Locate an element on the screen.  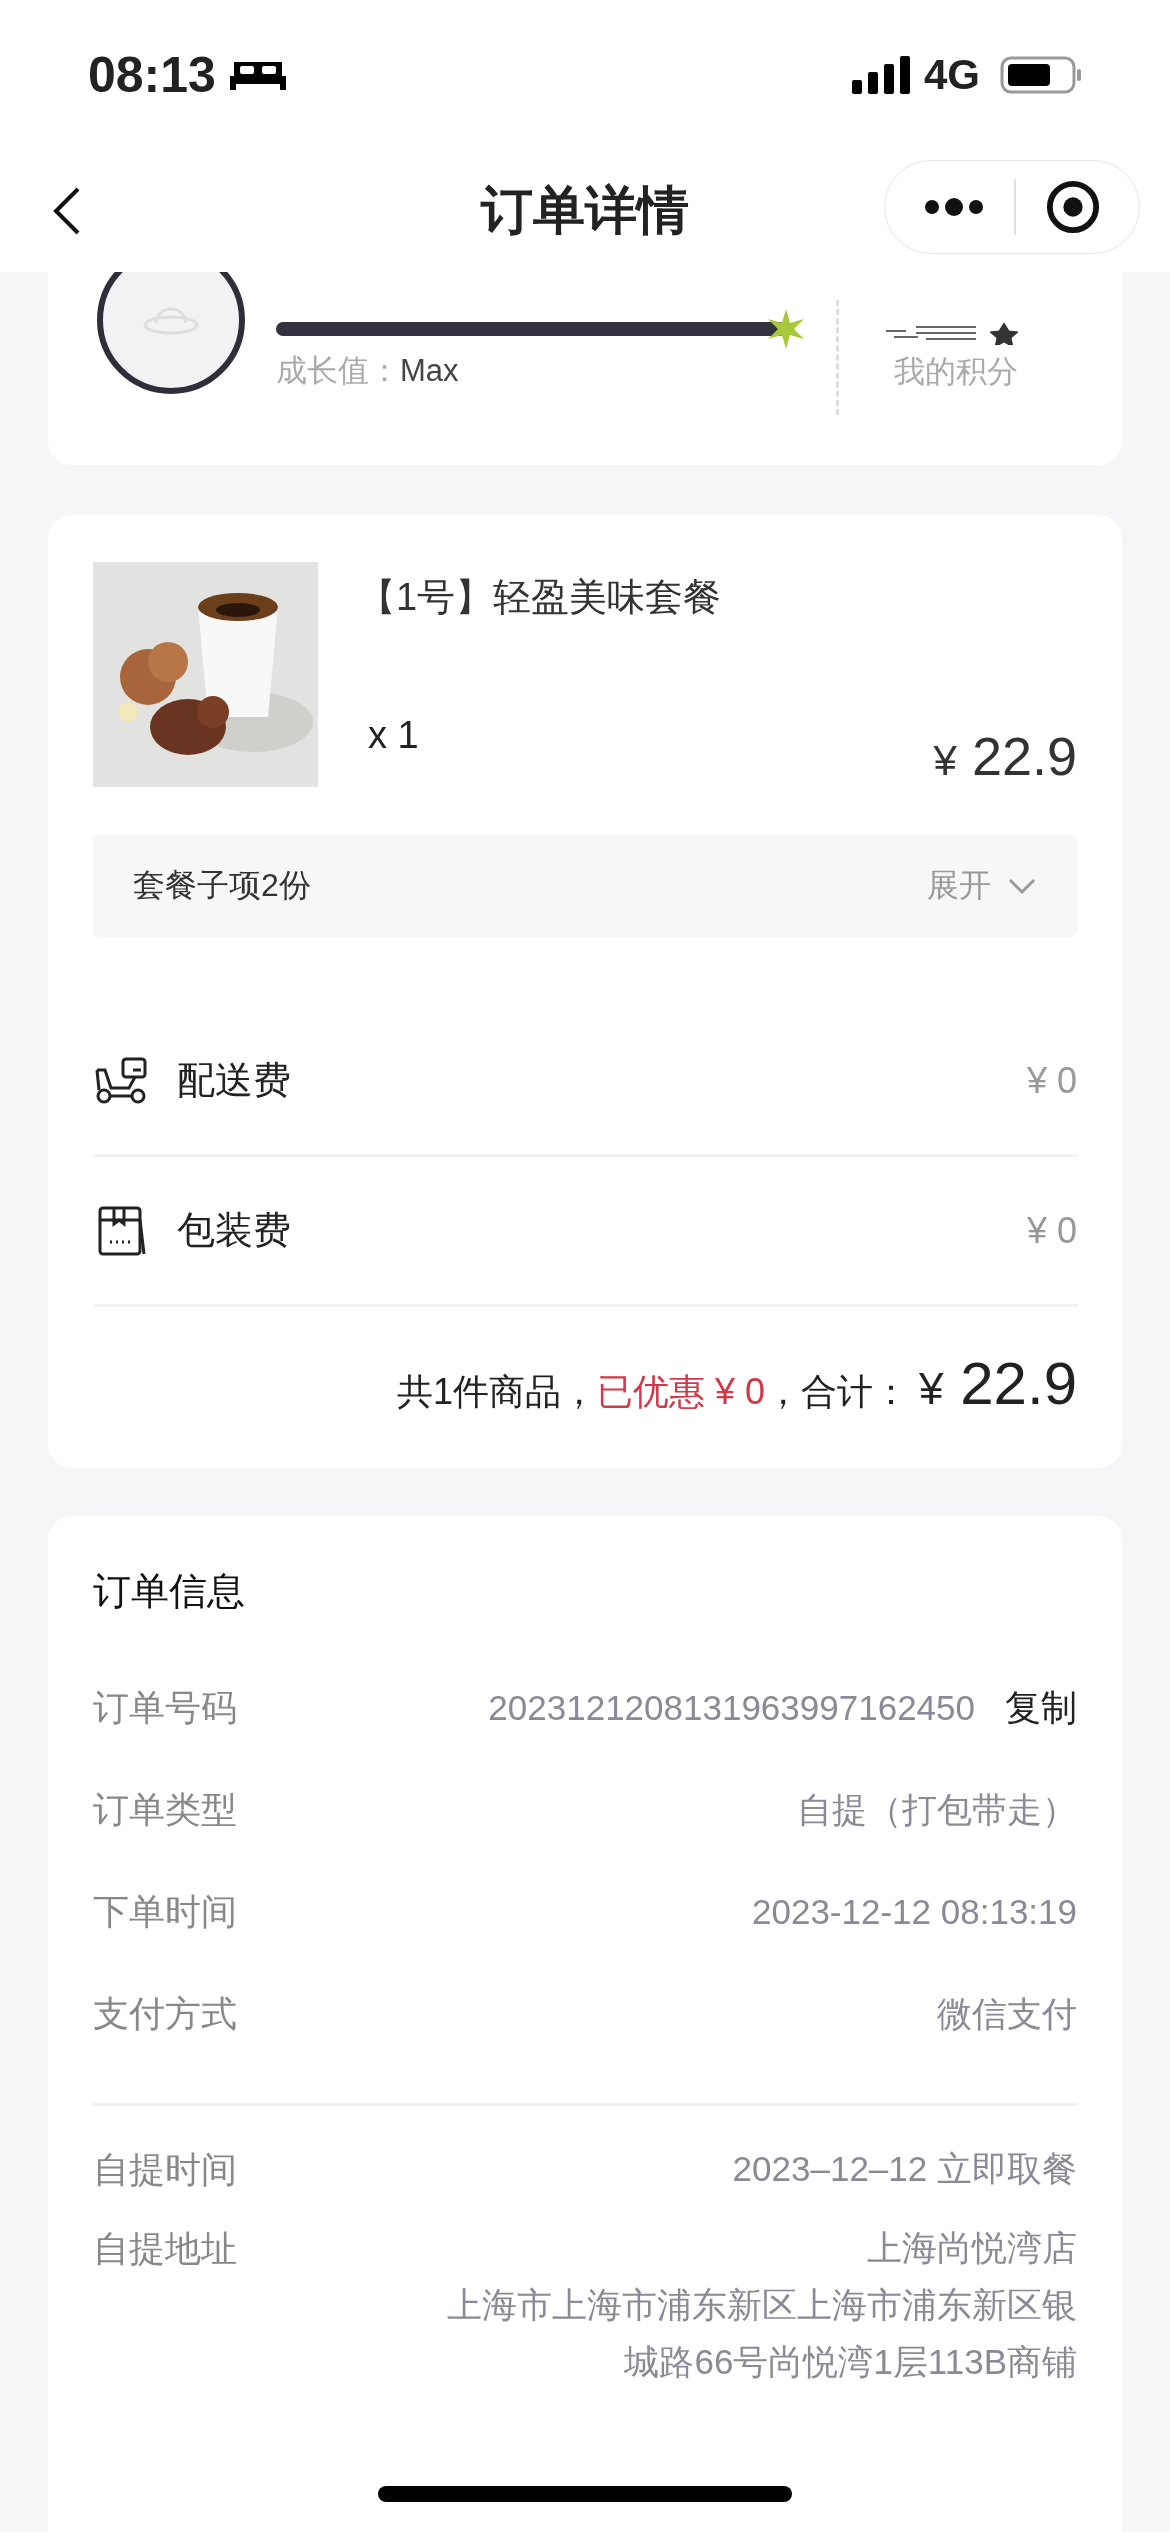
info-label: 下单时间 is located at coordinates (165, 1911).